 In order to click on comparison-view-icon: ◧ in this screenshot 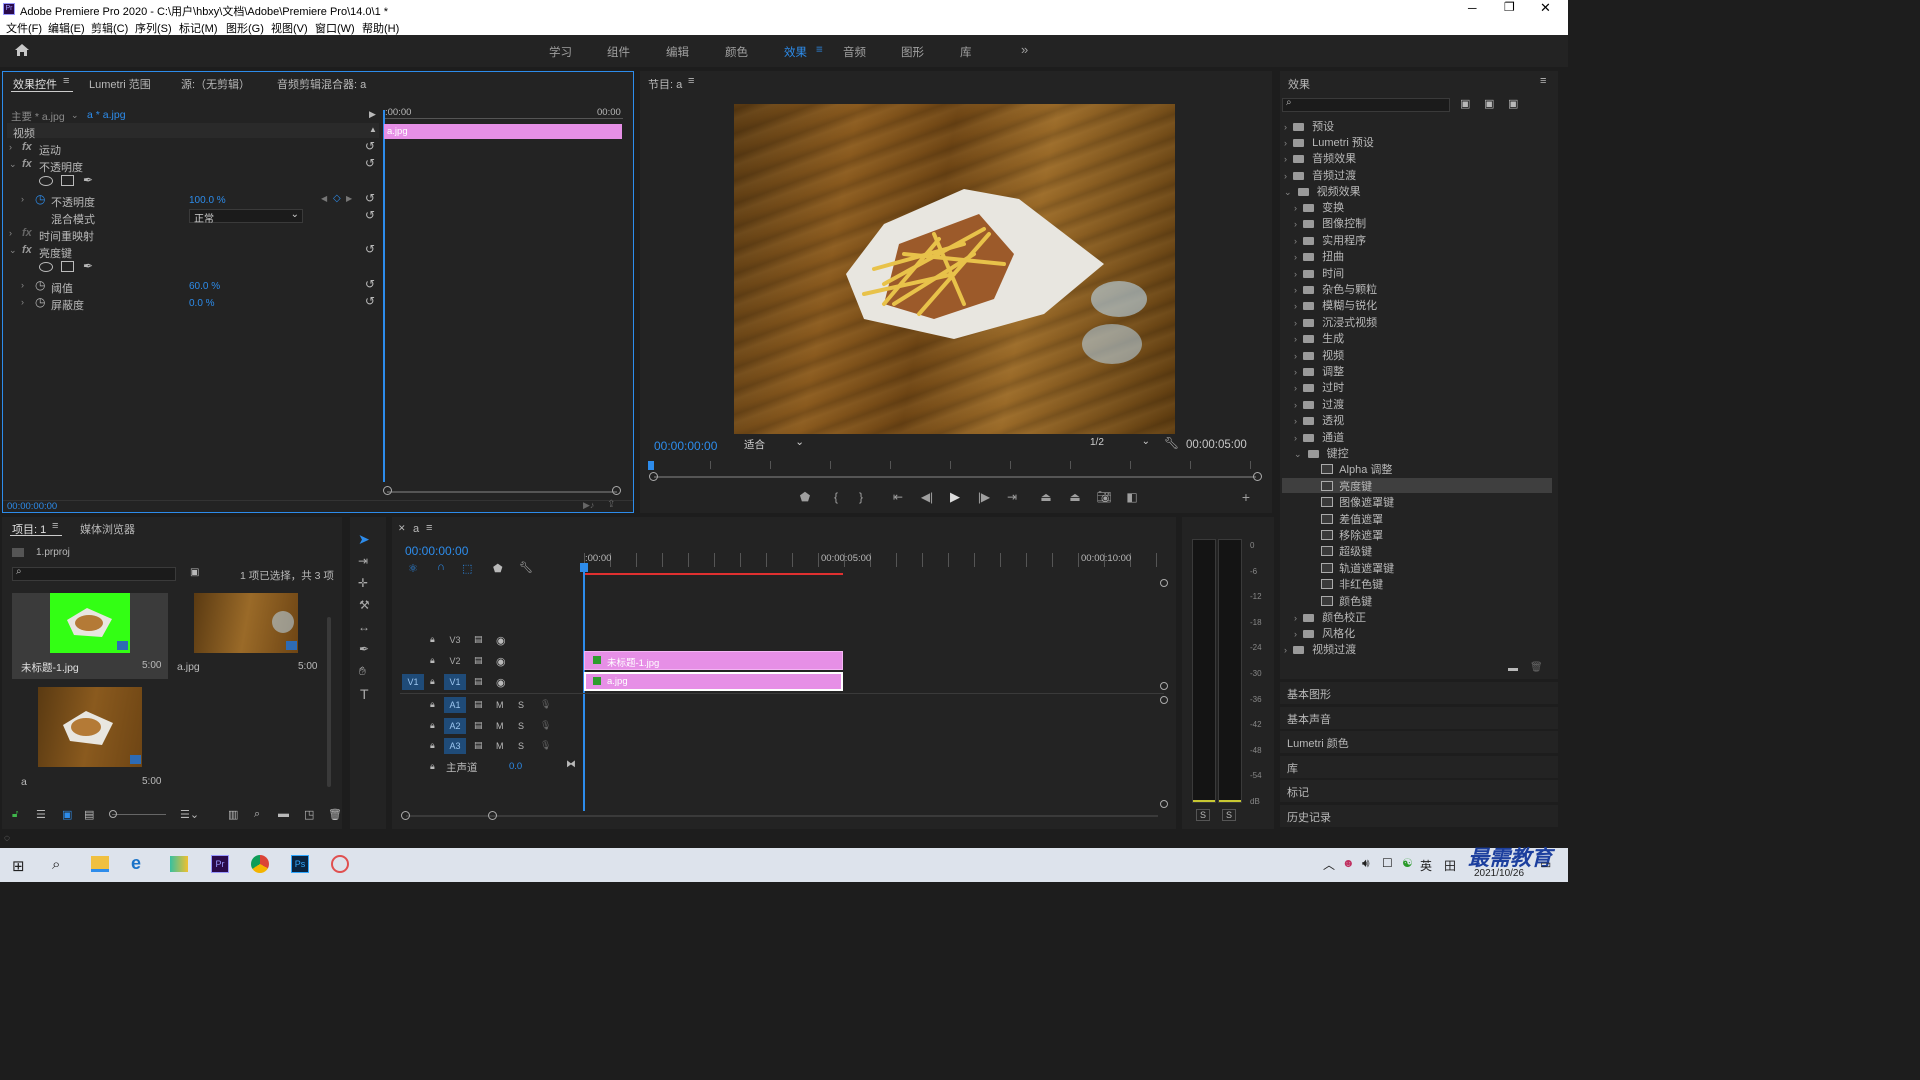, I will do `click(1132, 497)`.